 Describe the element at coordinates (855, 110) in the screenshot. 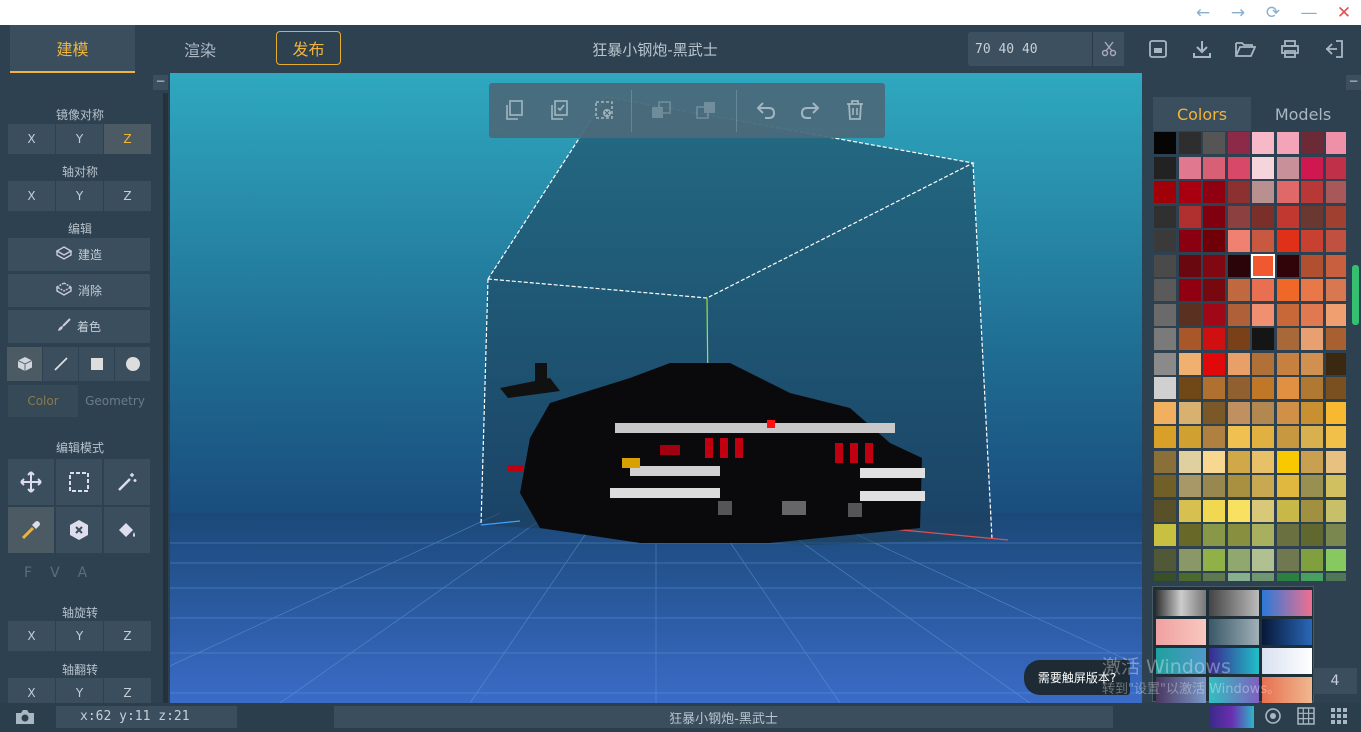

I see `trash-icon` at that location.